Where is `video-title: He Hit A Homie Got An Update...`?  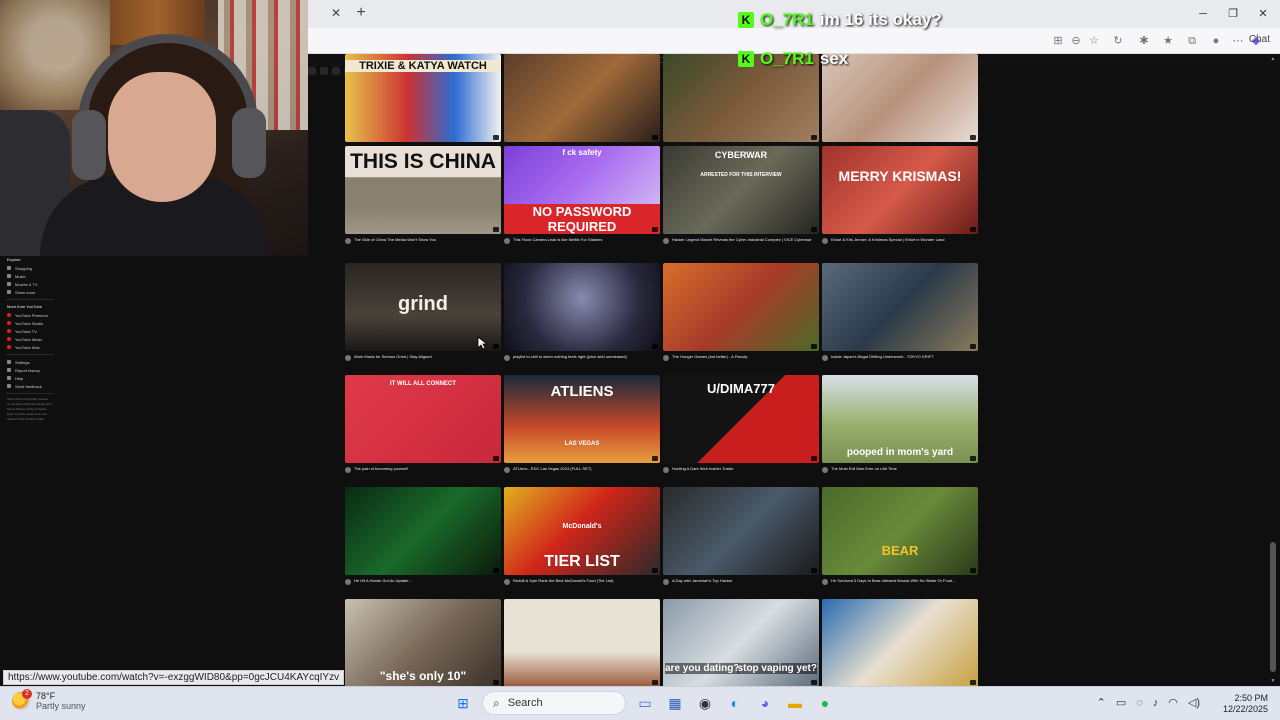
video-title: He Hit A Homie Got An Update... is located at coordinates (383, 581).